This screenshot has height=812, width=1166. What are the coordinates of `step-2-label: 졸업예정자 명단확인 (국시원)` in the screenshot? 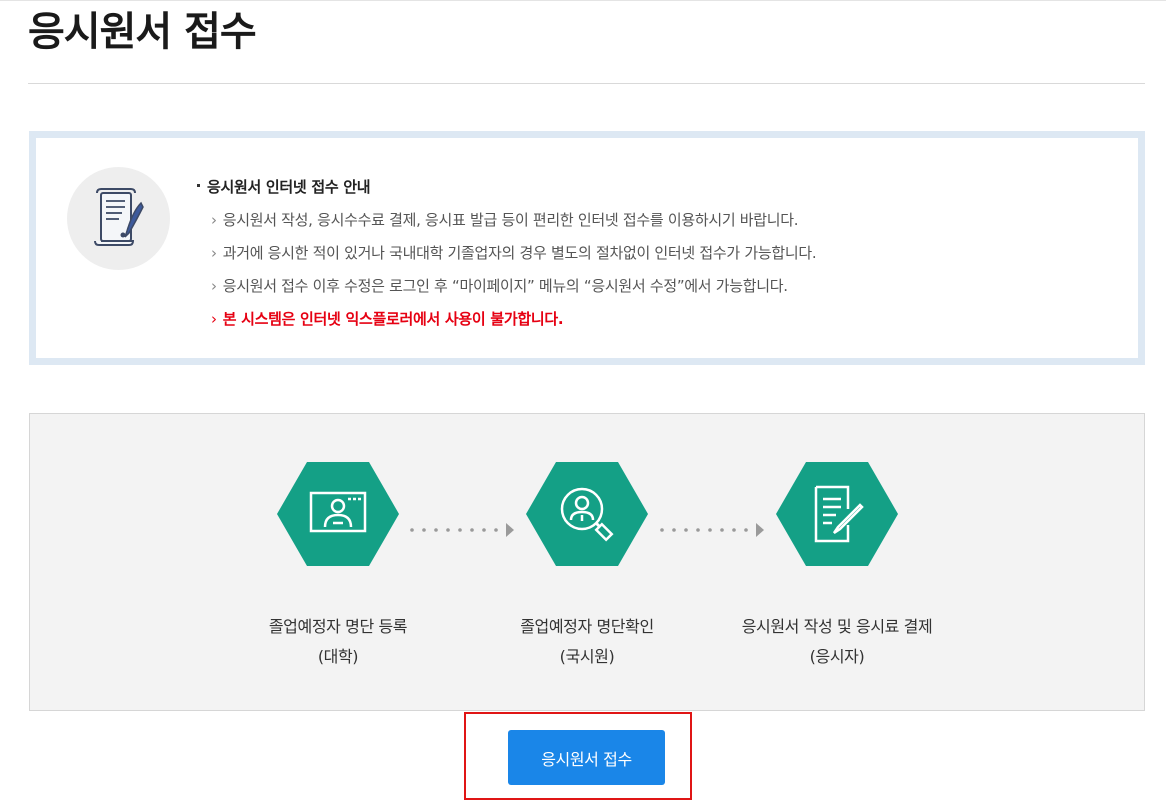 It's located at (587, 642).